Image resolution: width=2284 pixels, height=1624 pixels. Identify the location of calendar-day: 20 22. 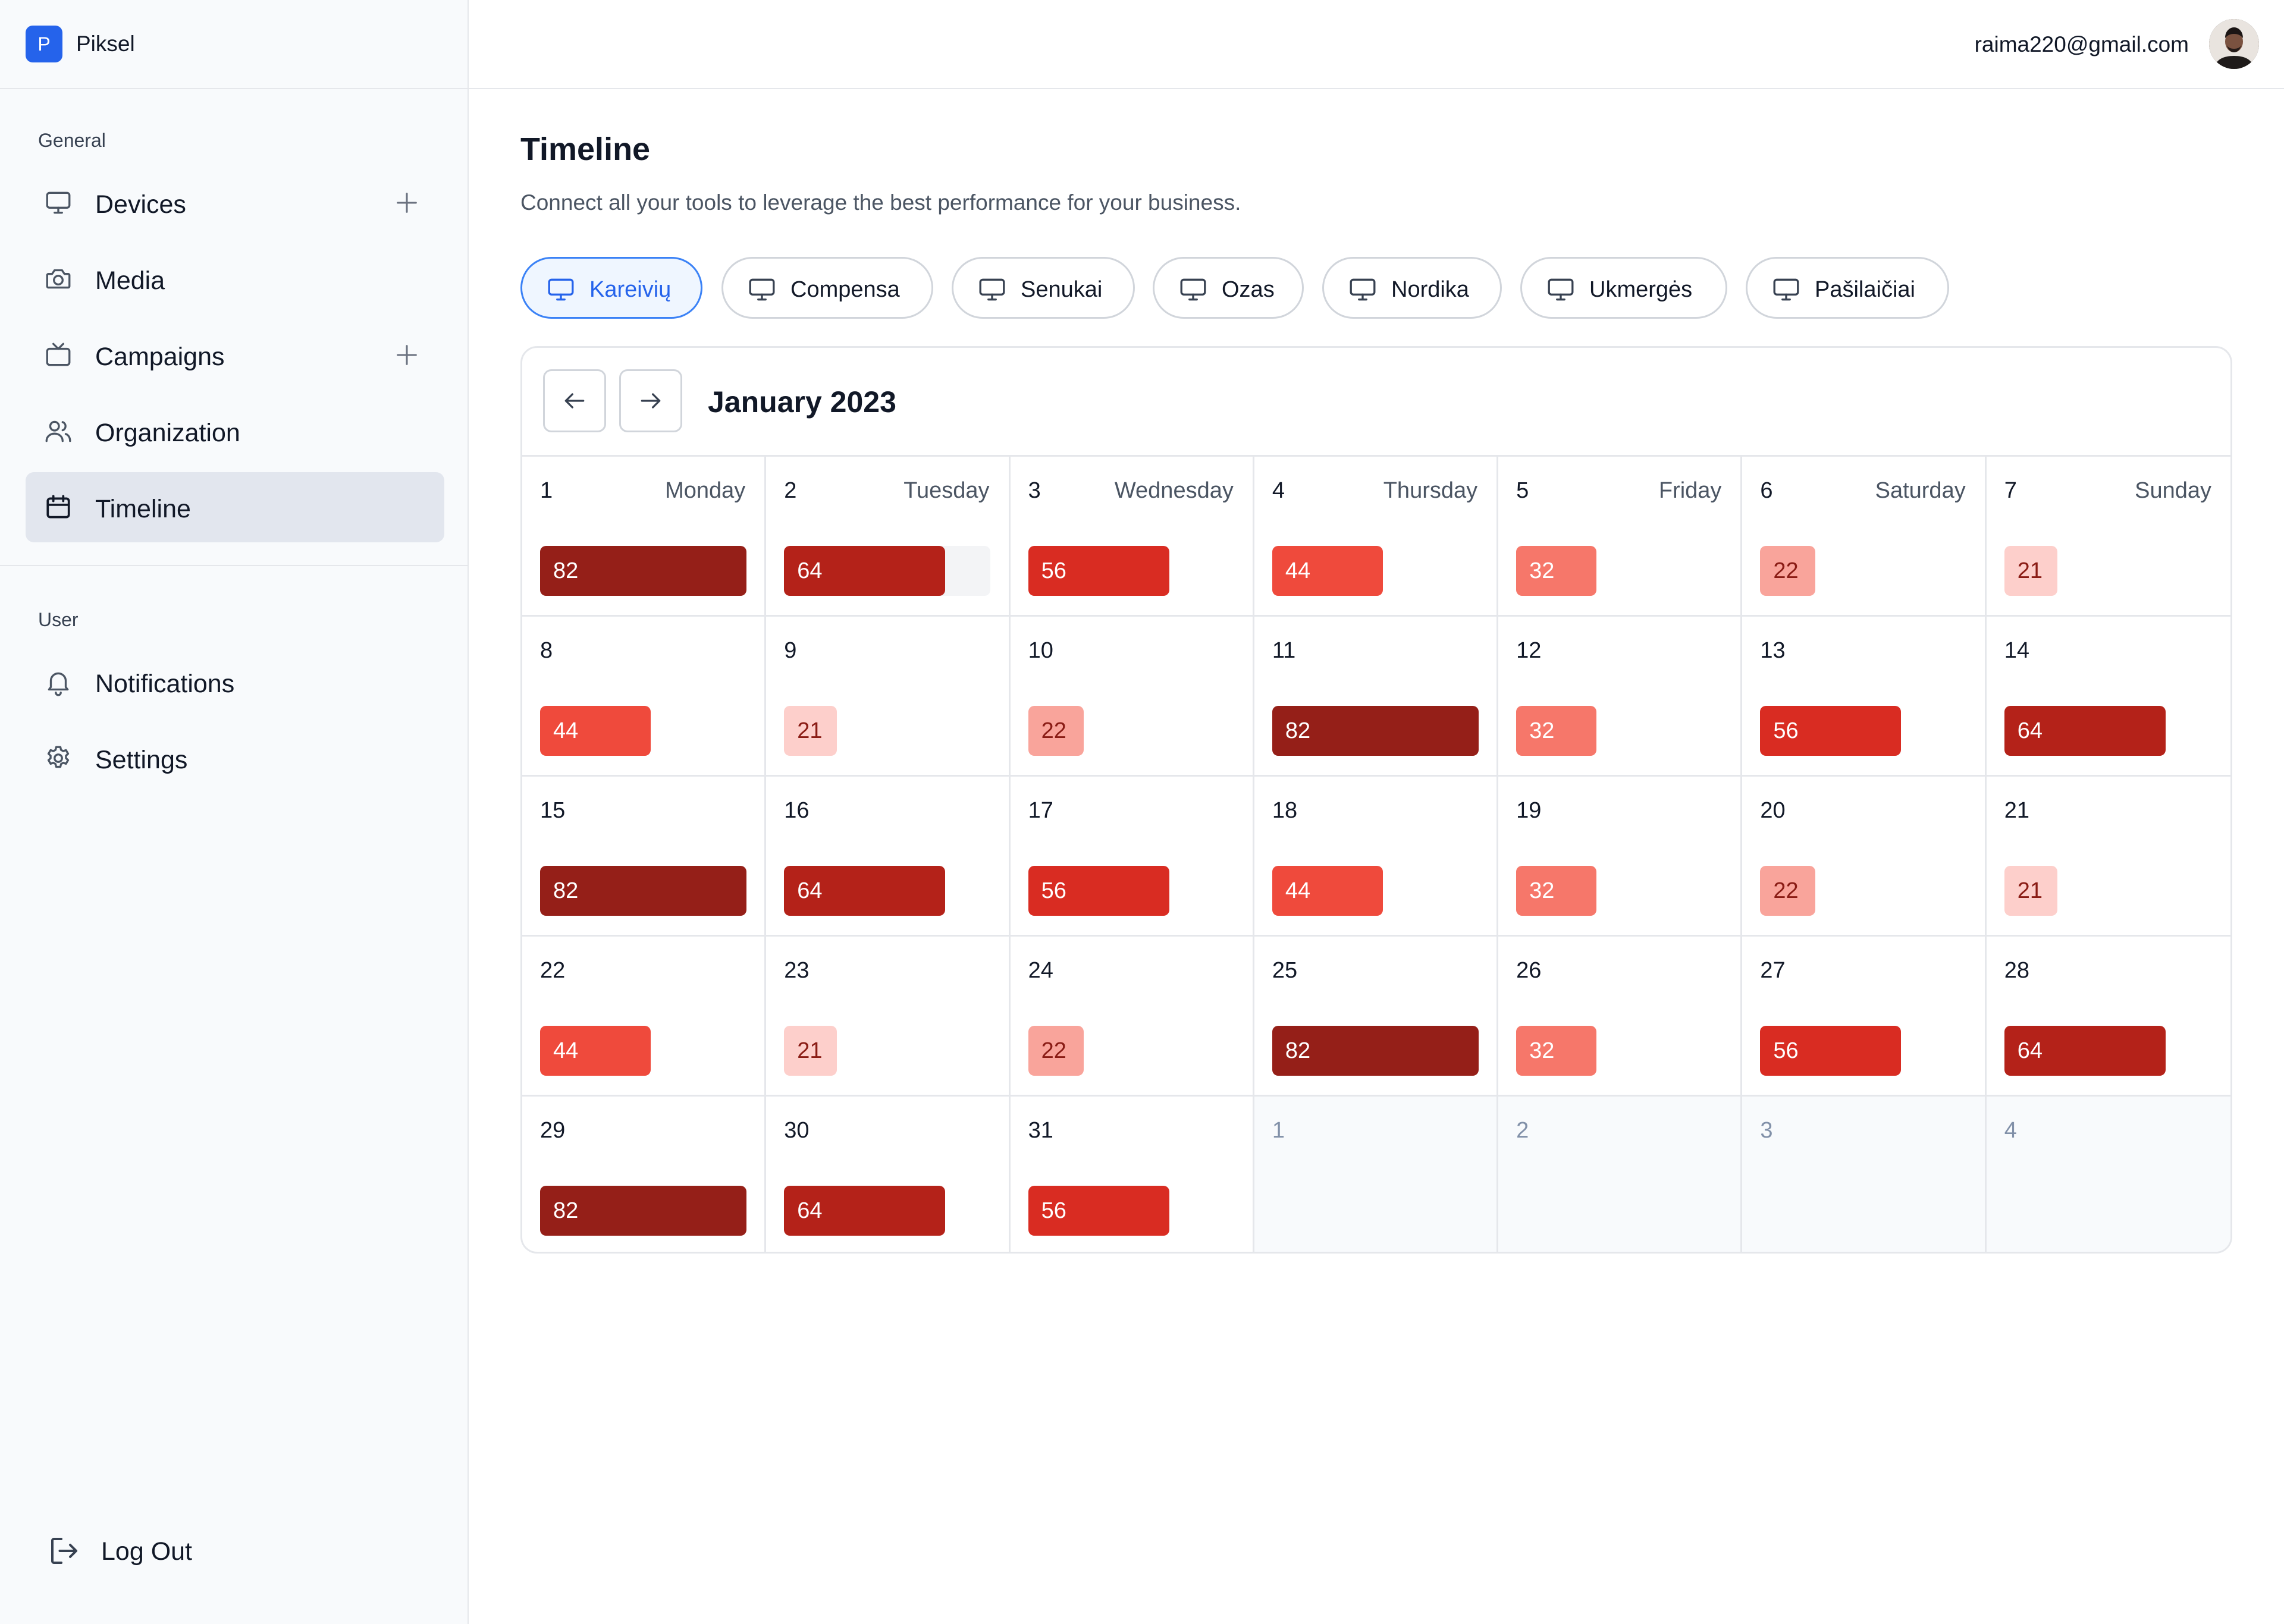
(1865, 857).